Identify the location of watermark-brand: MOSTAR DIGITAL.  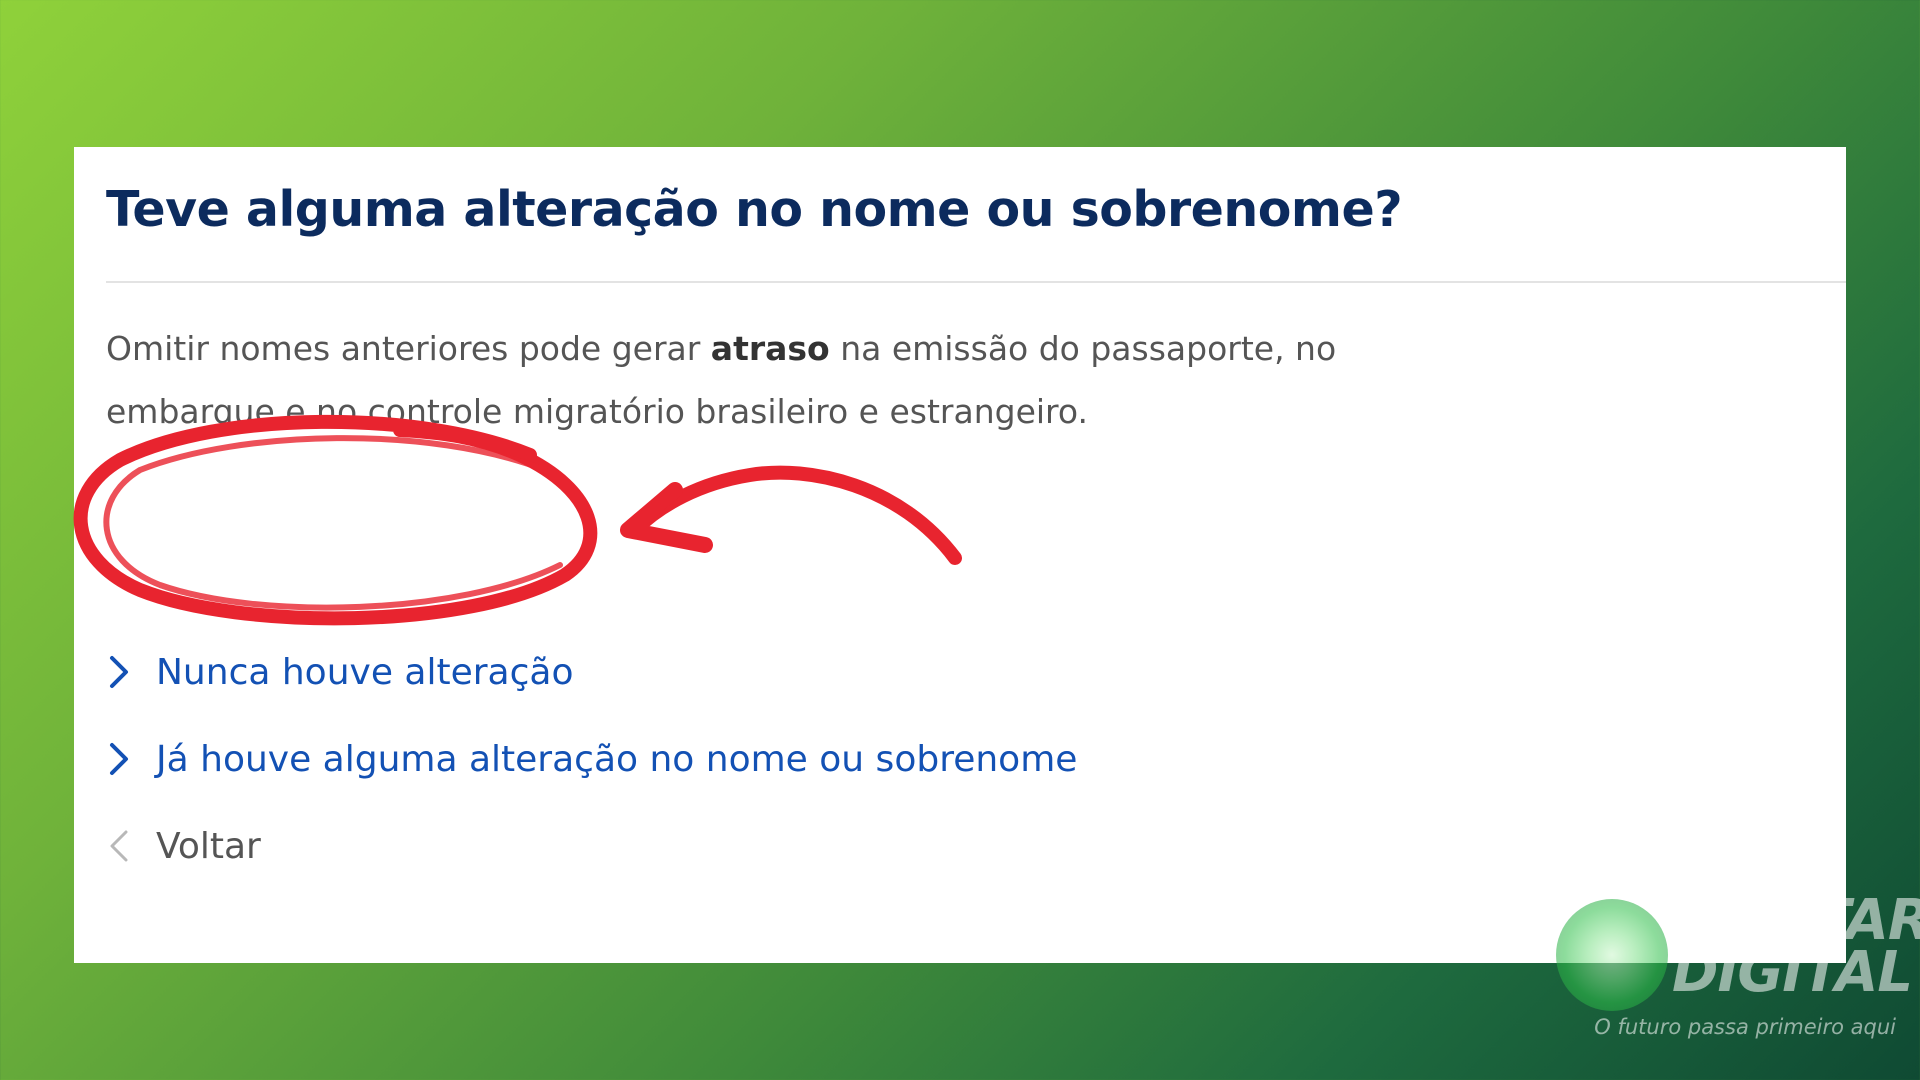
(1796, 949).